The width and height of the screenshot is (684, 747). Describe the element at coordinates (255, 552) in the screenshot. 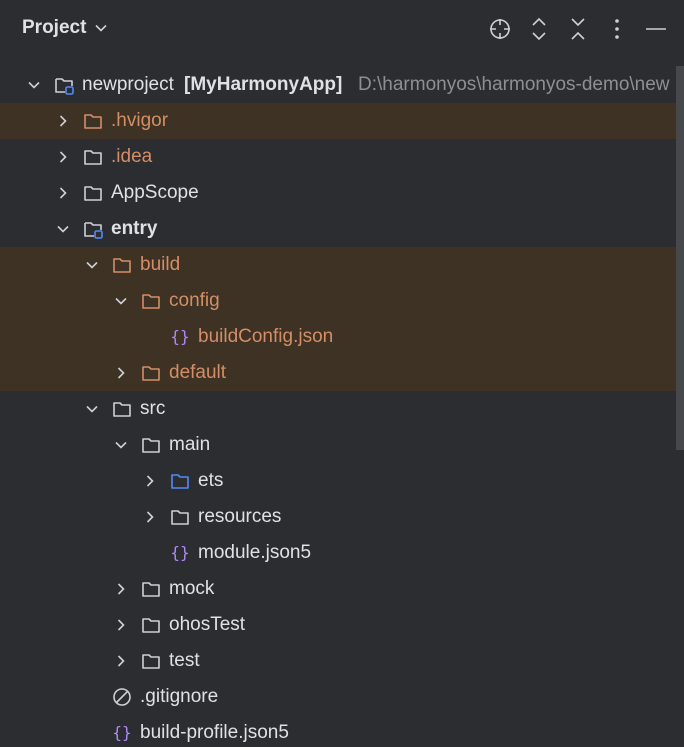

I see `tree-item-label: module.json5` at that location.